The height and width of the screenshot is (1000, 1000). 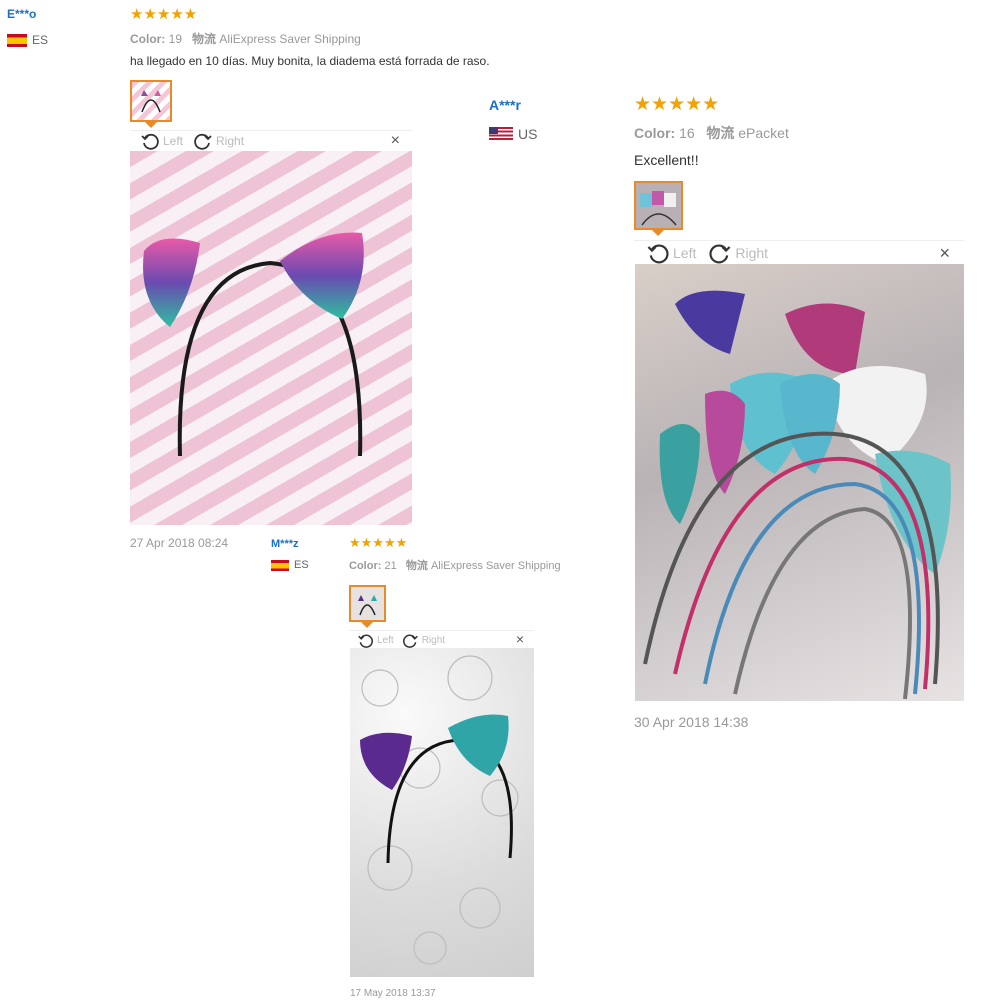 I want to click on shipping-value: ePacket, so click(x=763, y=133).